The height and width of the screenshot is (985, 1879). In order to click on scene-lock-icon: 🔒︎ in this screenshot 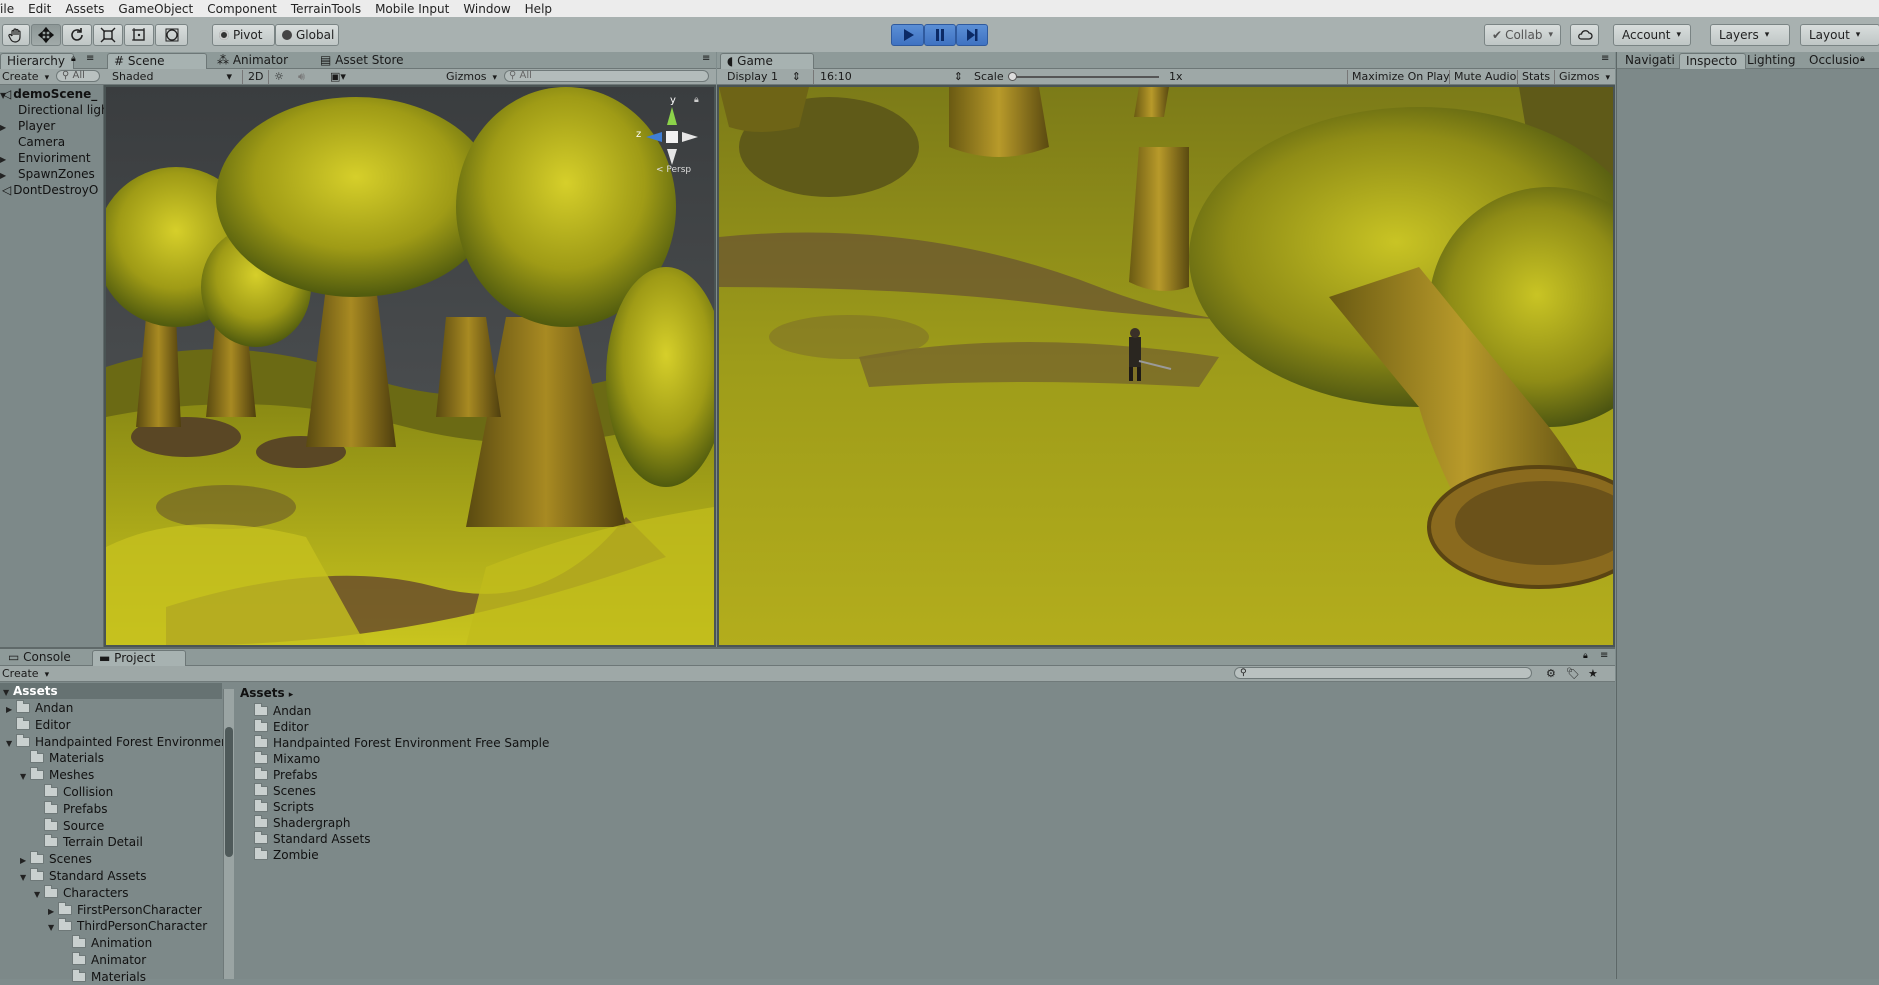, I will do `click(696, 100)`.